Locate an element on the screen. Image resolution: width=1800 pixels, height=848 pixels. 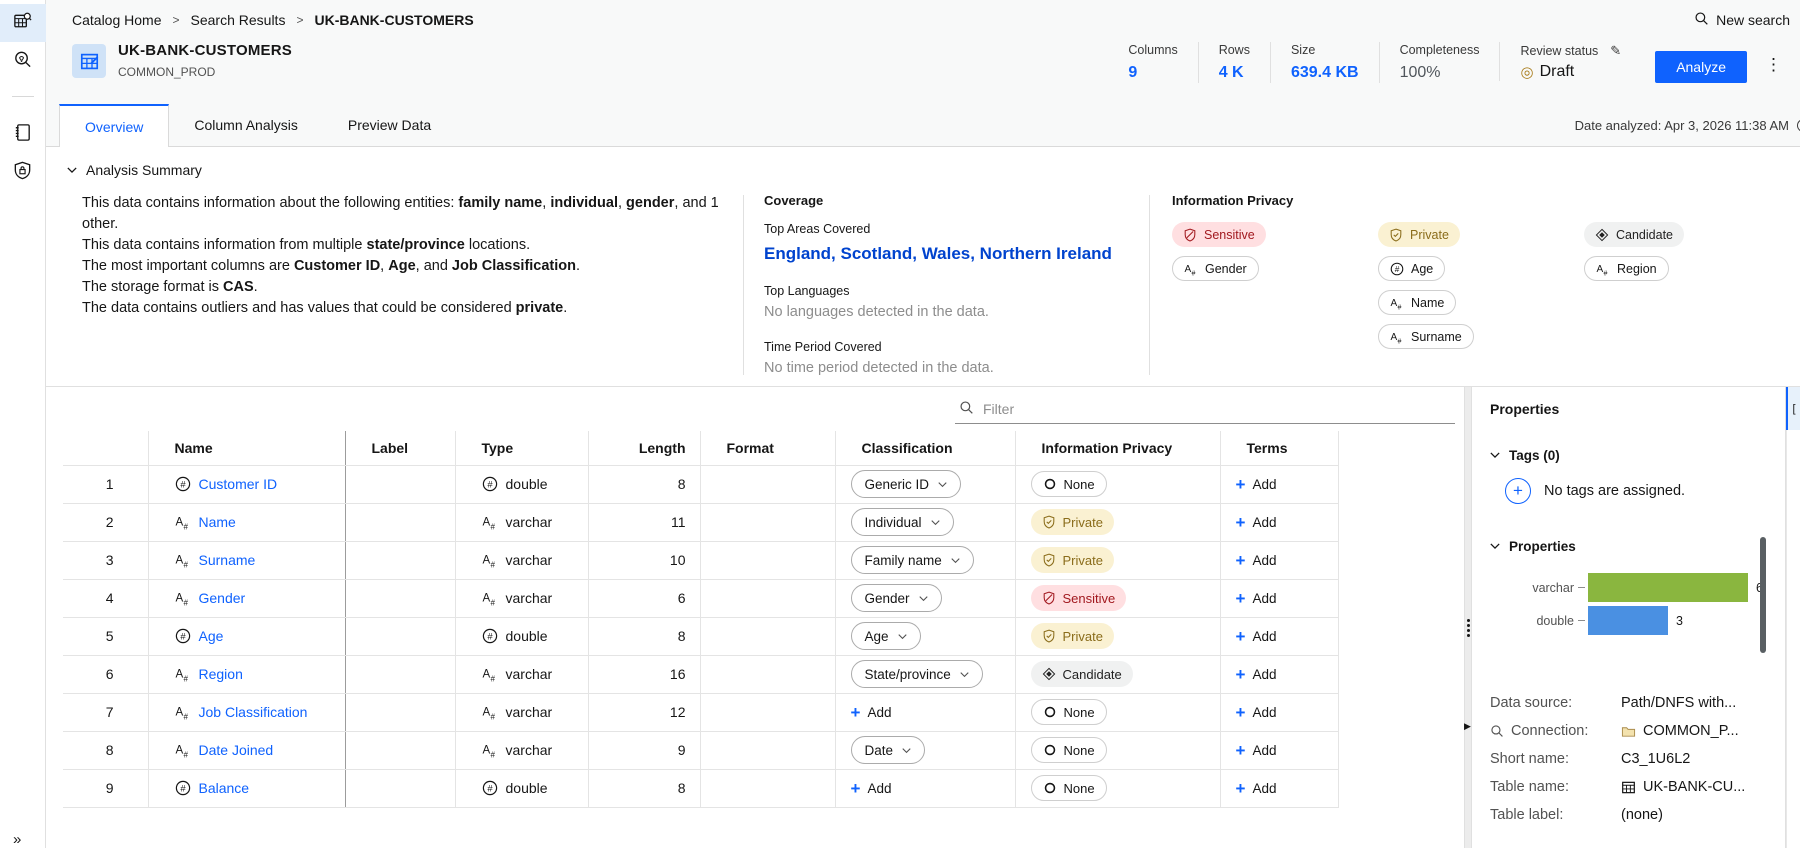
sidebar-item-insights is located at coordinates (23, 61).